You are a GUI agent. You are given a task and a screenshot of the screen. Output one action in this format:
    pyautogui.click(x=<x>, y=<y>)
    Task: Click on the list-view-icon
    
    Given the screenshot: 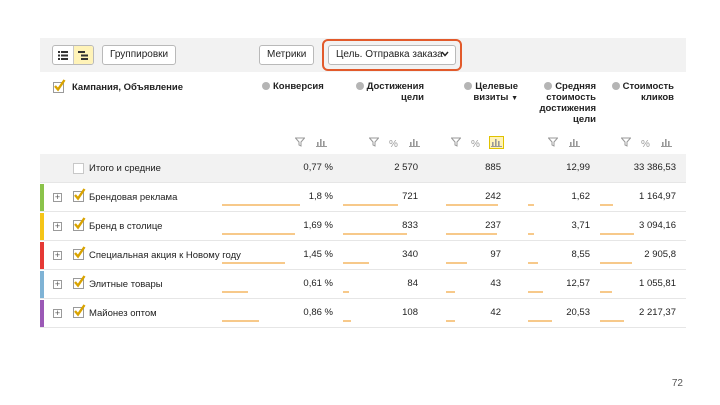 What is the action you would take?
    pyautogui.click(x=62, y=55)
    